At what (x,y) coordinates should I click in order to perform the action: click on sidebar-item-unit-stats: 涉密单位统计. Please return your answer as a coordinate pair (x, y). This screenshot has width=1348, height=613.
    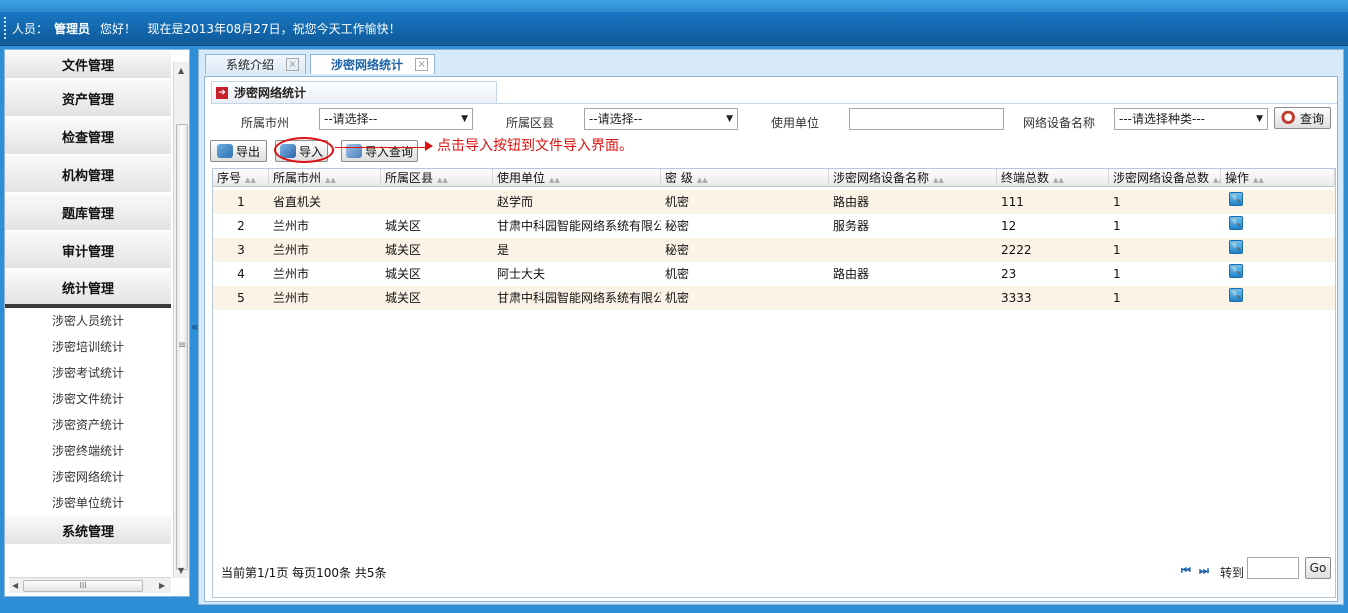
    Looking at the image, I should click on (88, 503).